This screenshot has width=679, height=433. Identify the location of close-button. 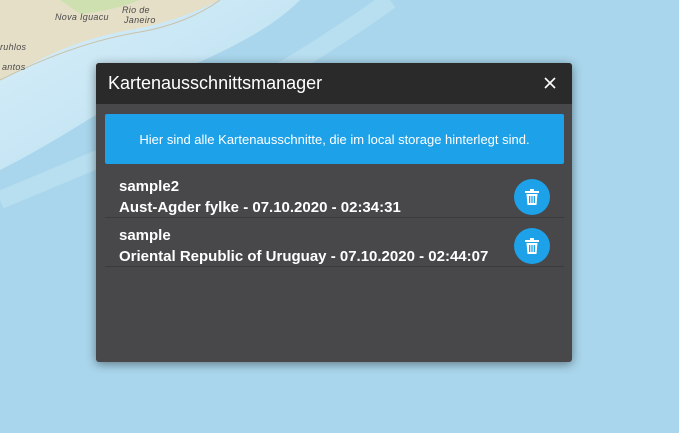
(550, 83).